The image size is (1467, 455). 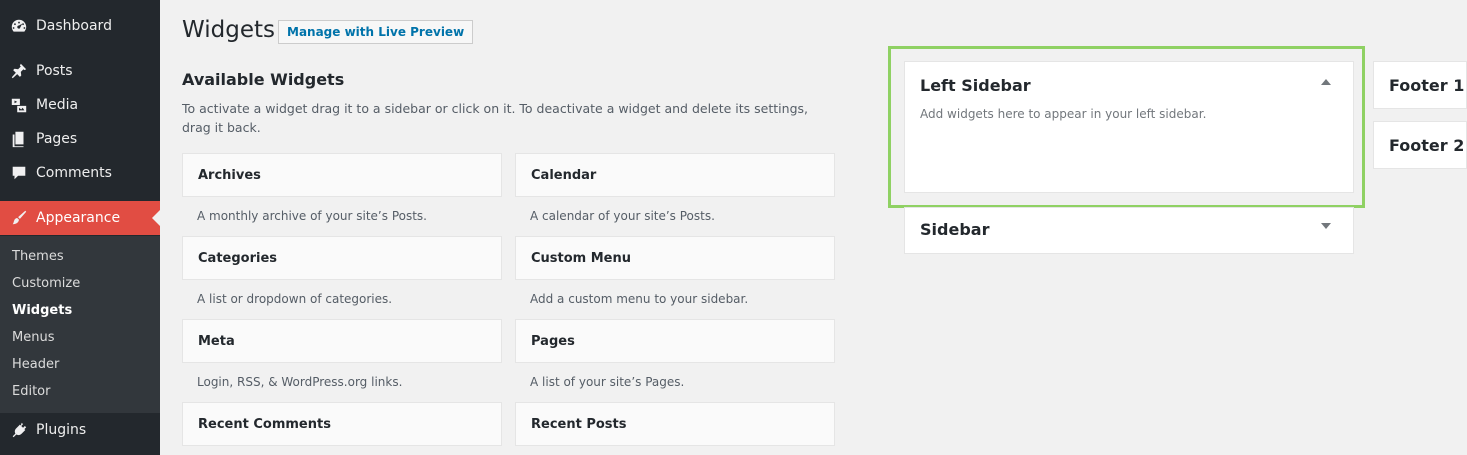 I want to click on paintbrush-icon, so click(x=19, y=218).